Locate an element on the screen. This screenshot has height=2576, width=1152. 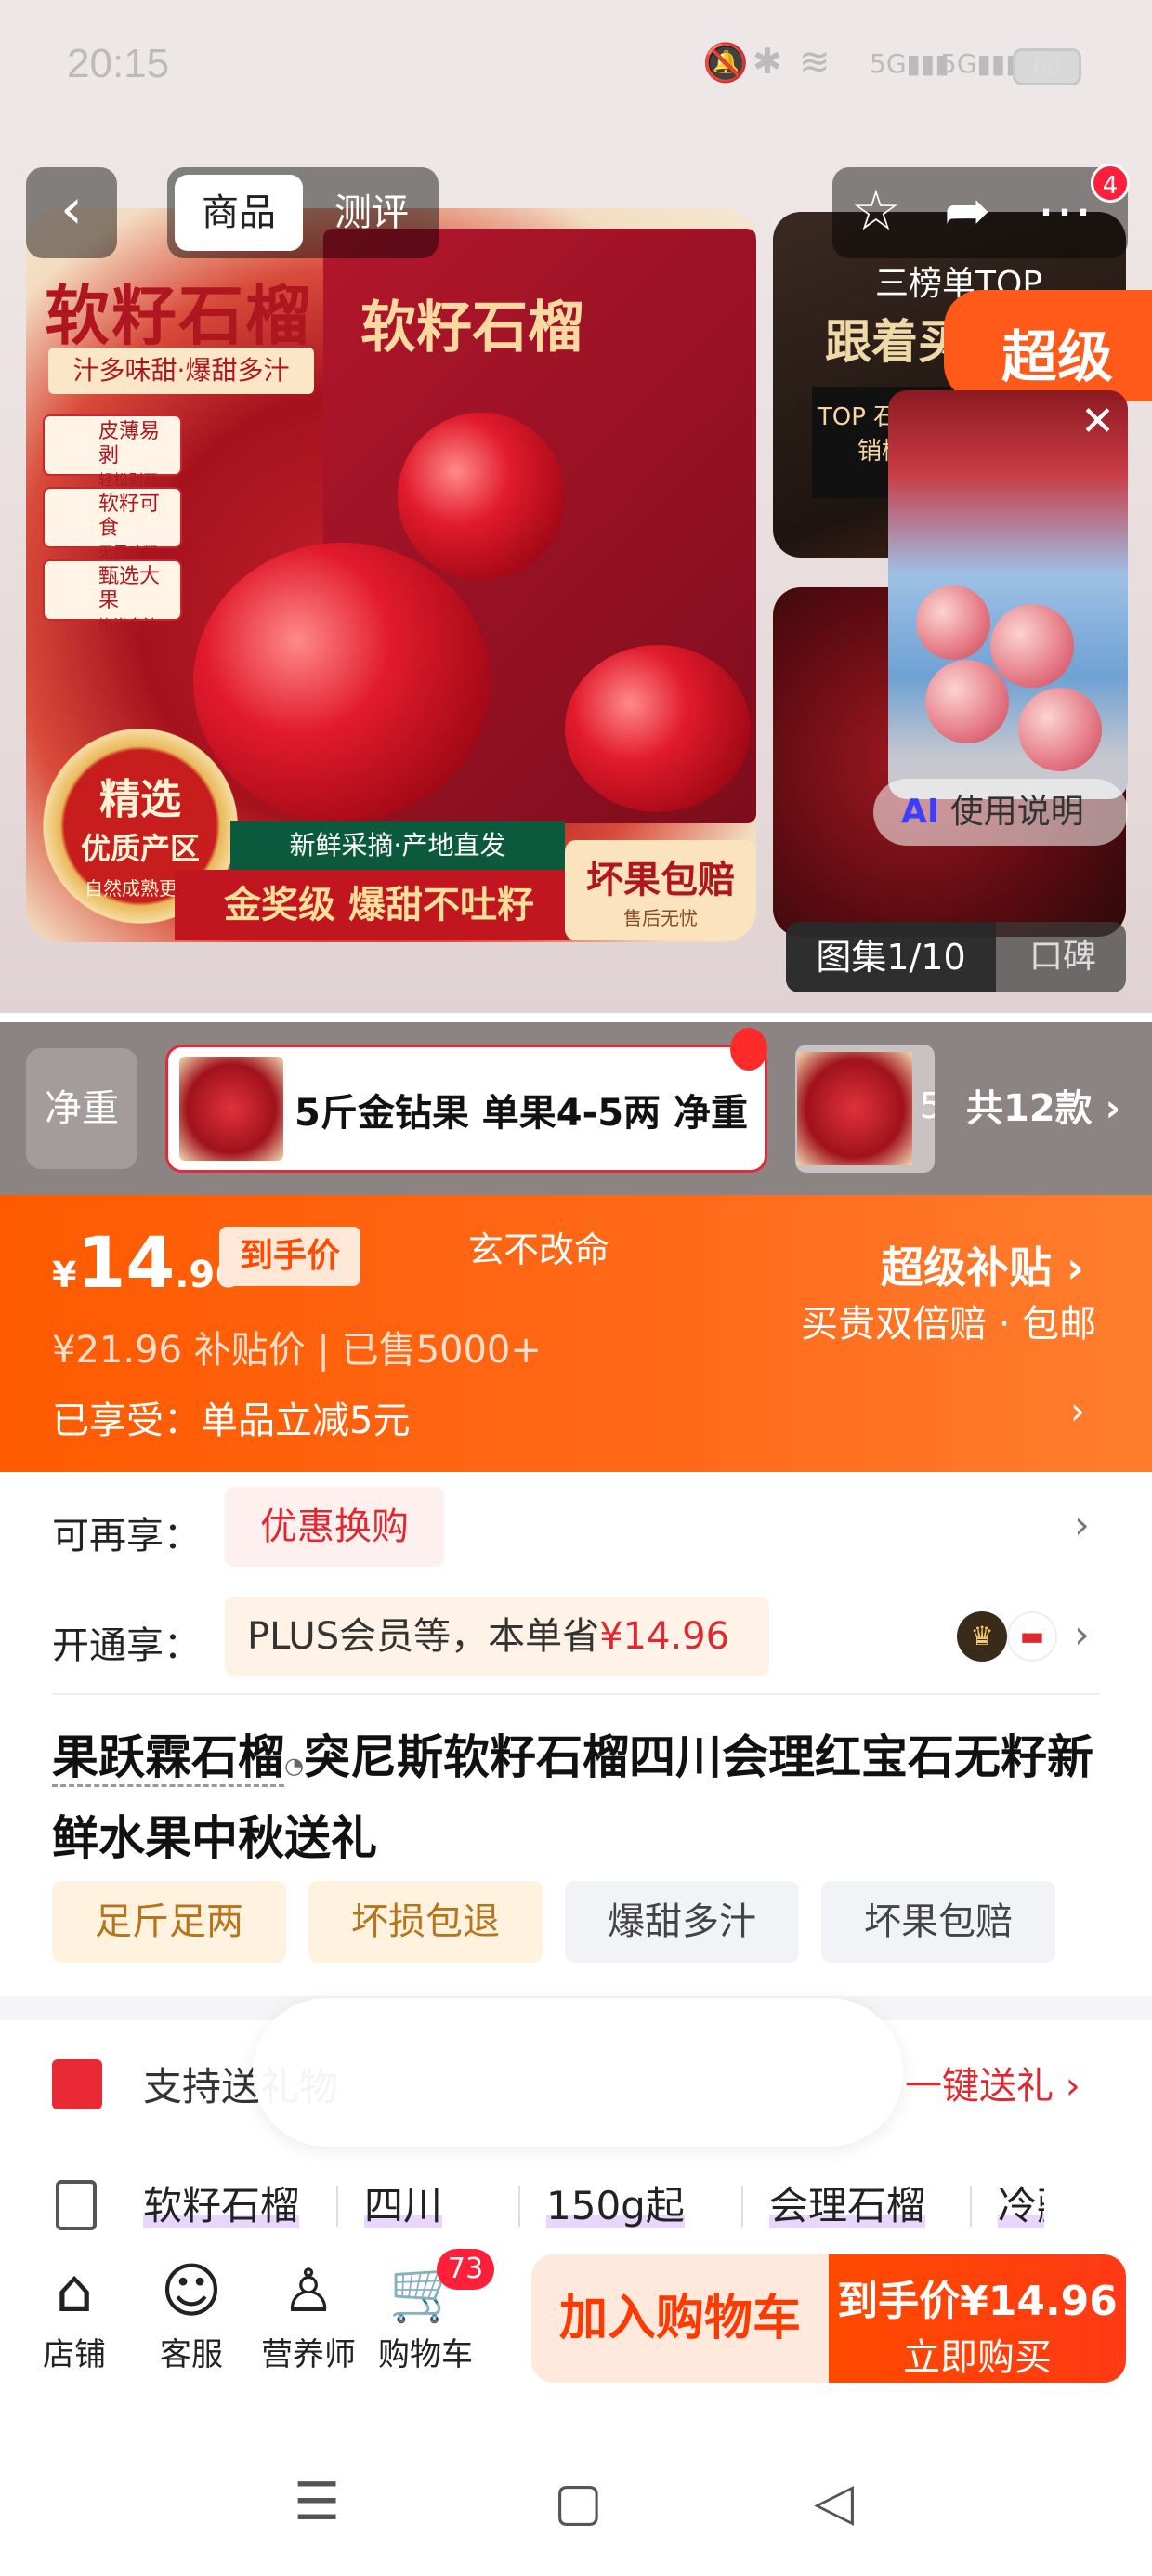
variant-selected: 5斤金钻果 单果4-5两 净重 is located at coordinates (466, 1109).